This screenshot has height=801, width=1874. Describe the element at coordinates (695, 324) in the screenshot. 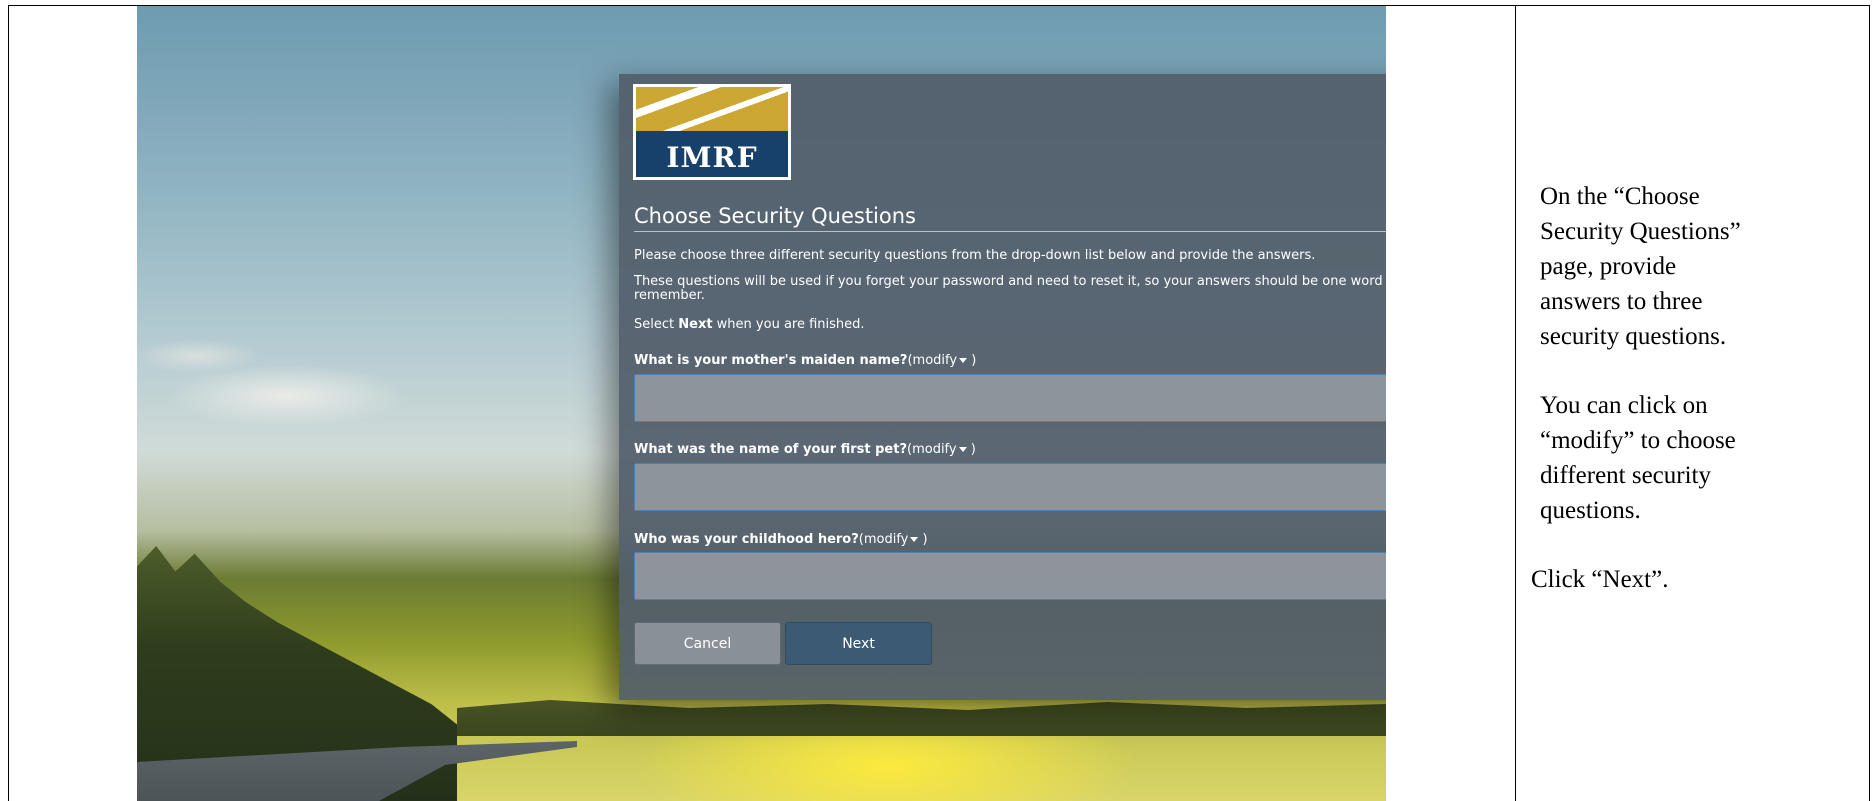

I see `next-emphasis: Next` at that location.